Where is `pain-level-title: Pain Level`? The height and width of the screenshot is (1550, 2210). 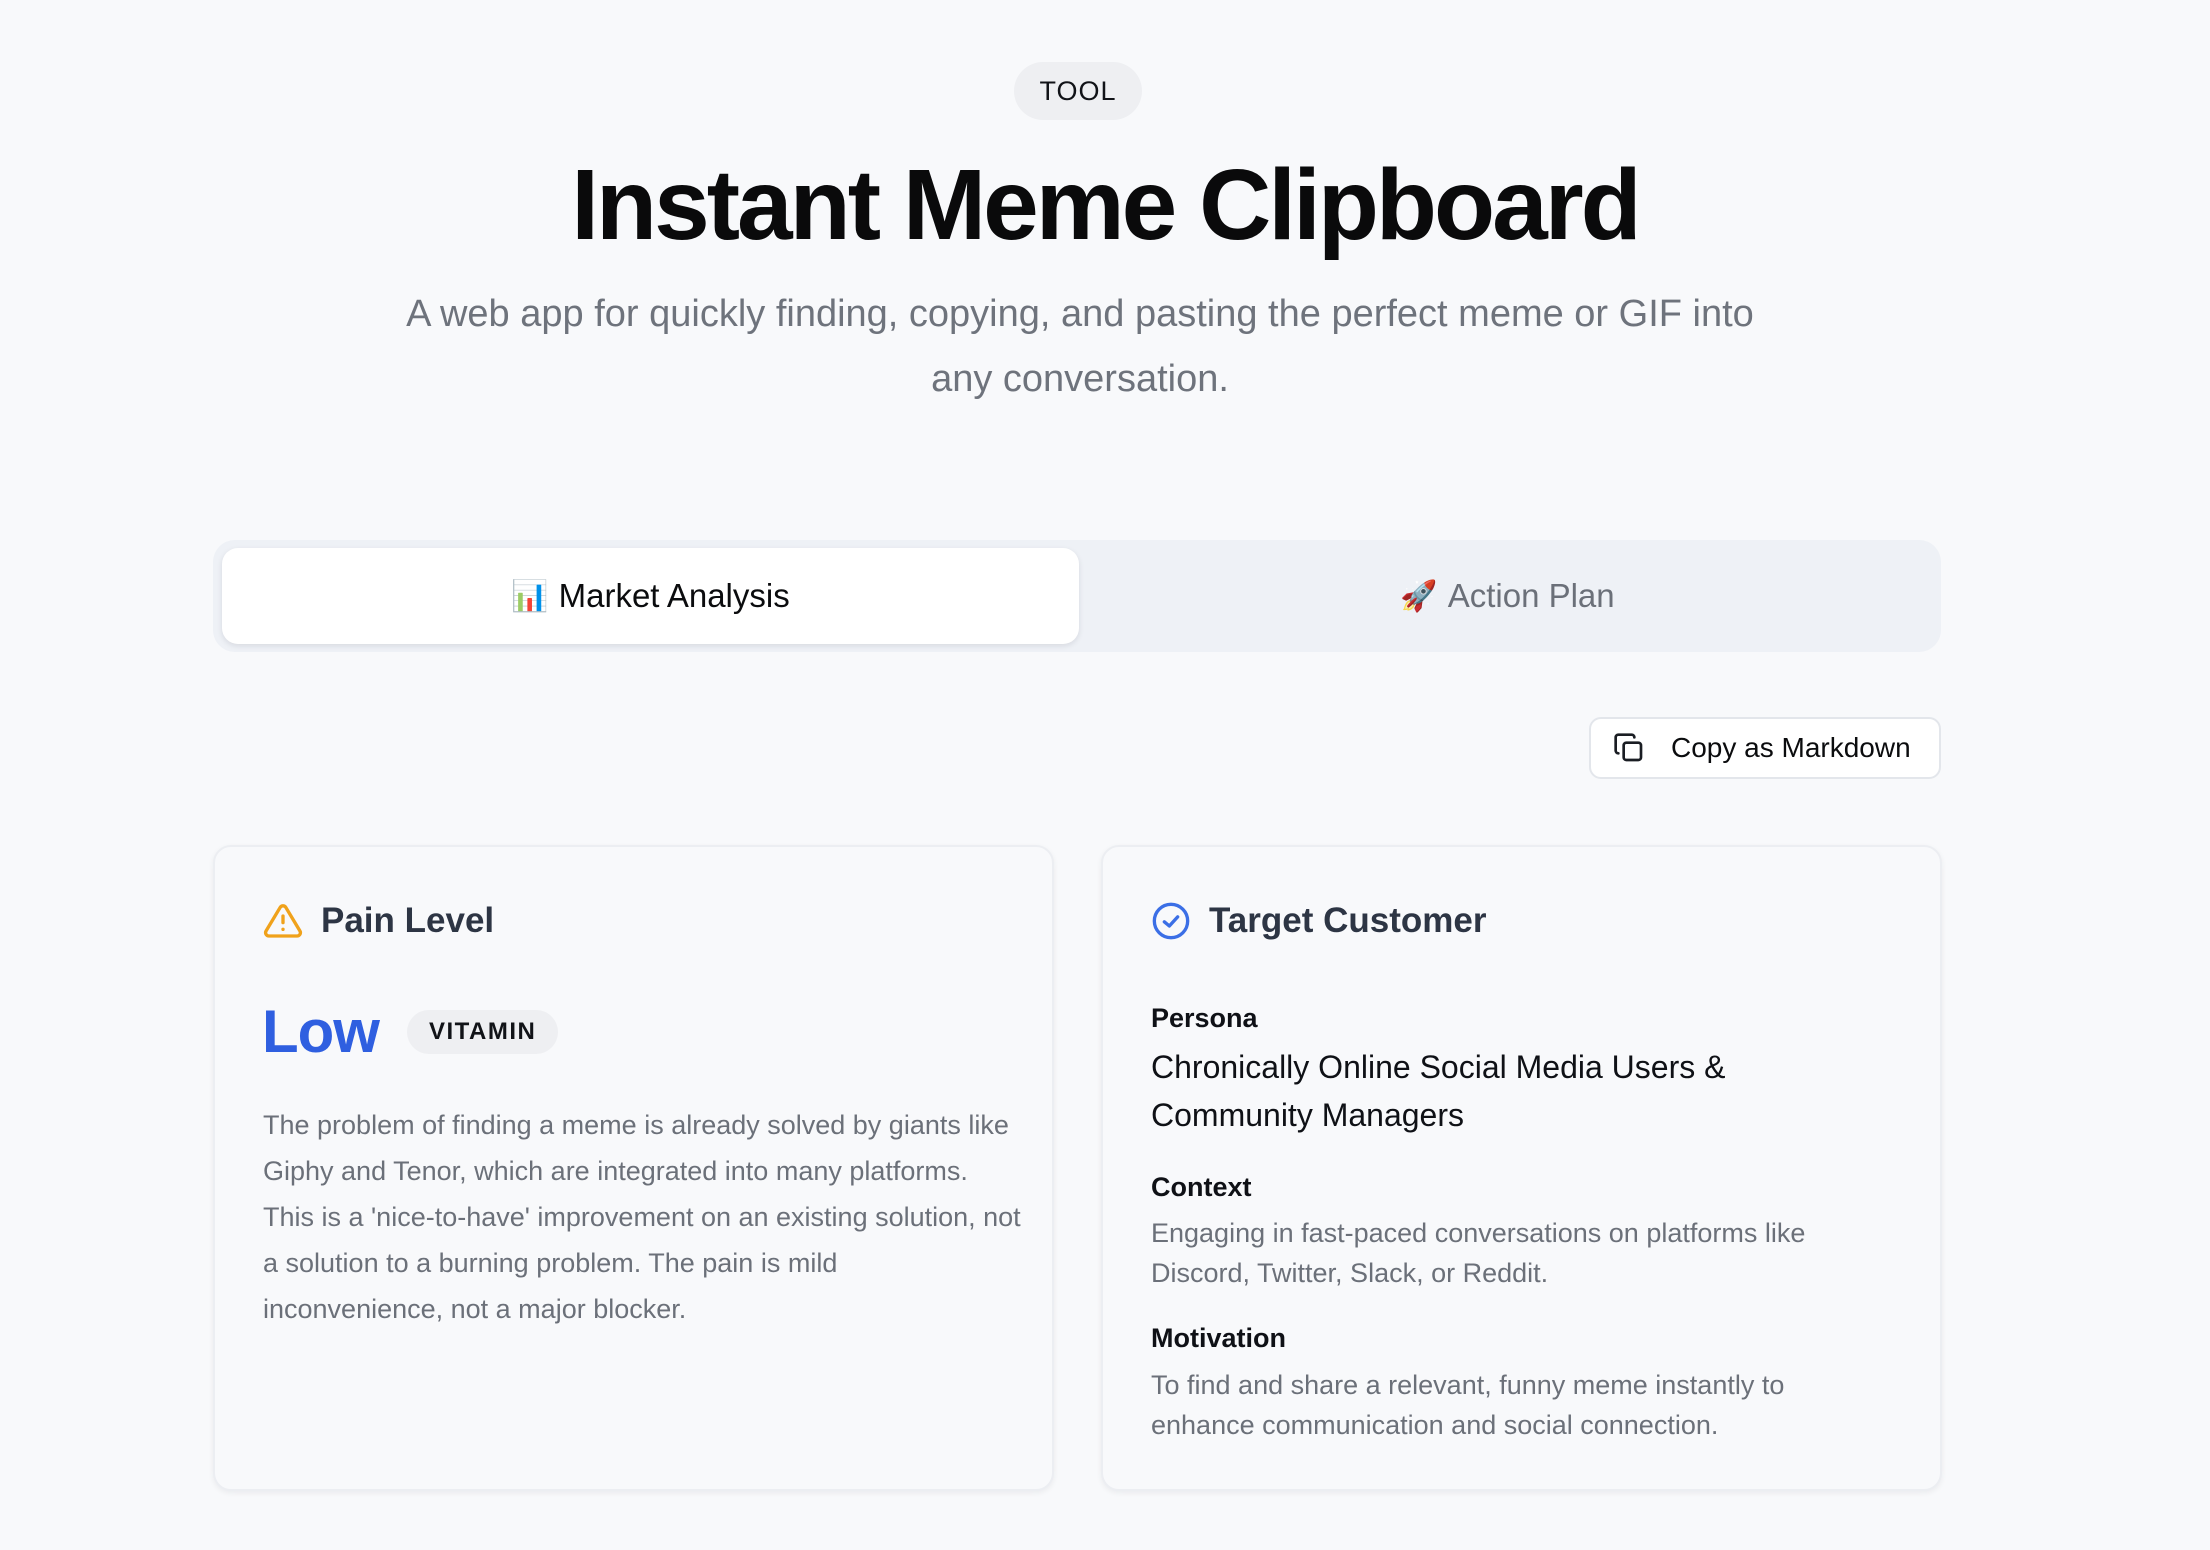
pain-level-title: Pain Level is located at coordinates (408, 920).